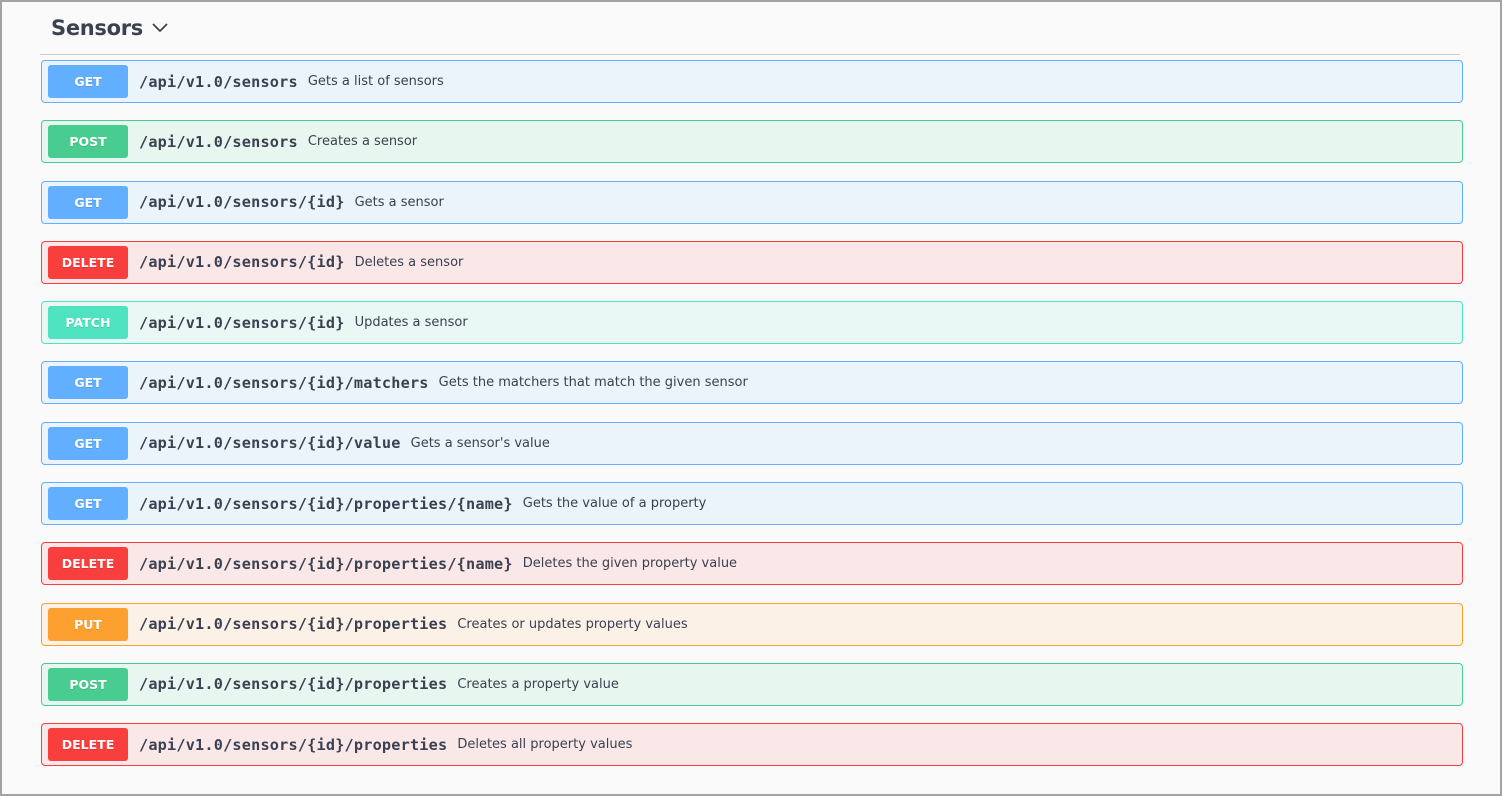  I want to click on operation-path: /api/v1.0/sensors/{id}/value, so click(270, 443).